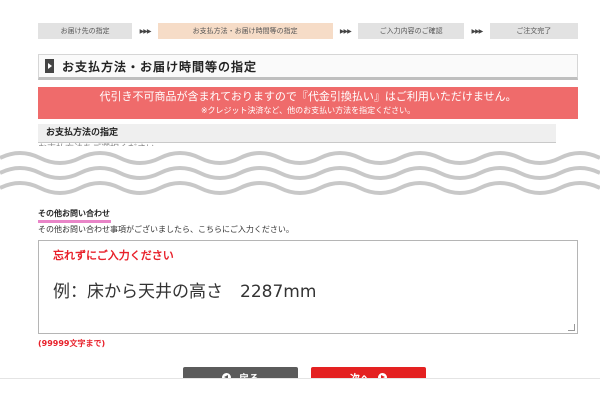  What do you see at coordinates (72, 343) in the screenshot?
I see `char-limit-note: (99999文字まで)` at bounding box center [72, 343].